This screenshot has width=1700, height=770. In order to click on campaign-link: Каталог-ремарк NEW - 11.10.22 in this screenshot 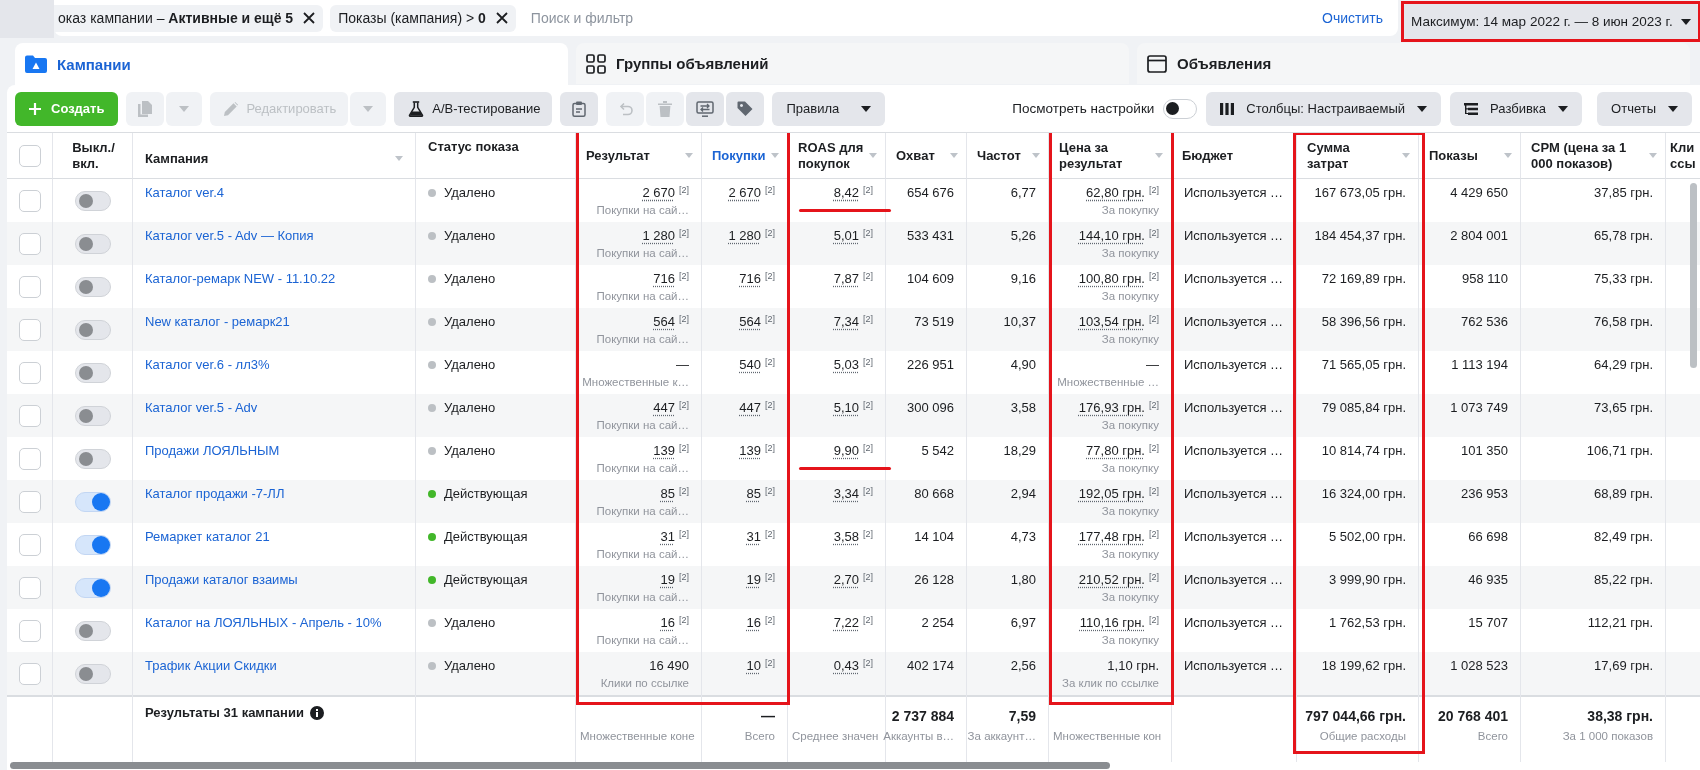, I will do `click(240, 278)`.